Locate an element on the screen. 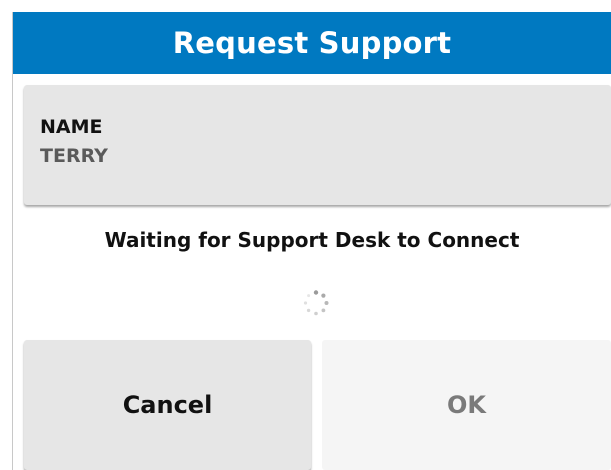 Image resolution: width=611 pixels, height=470 pixels. name-field-value: TERRY is located at coordinates (74, 156).